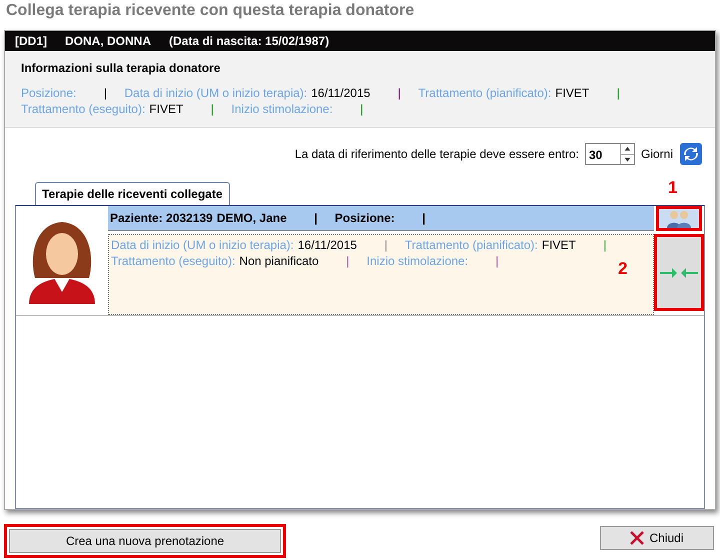  I want to click on two-persons-icon, so click(679, 219).